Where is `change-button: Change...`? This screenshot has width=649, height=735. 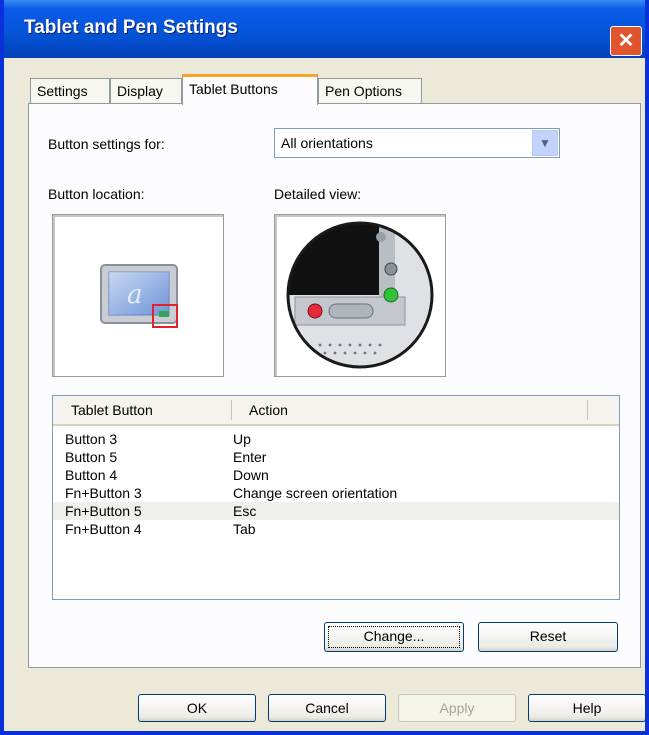
change-button: Change... is located at coordinates (394, 637).